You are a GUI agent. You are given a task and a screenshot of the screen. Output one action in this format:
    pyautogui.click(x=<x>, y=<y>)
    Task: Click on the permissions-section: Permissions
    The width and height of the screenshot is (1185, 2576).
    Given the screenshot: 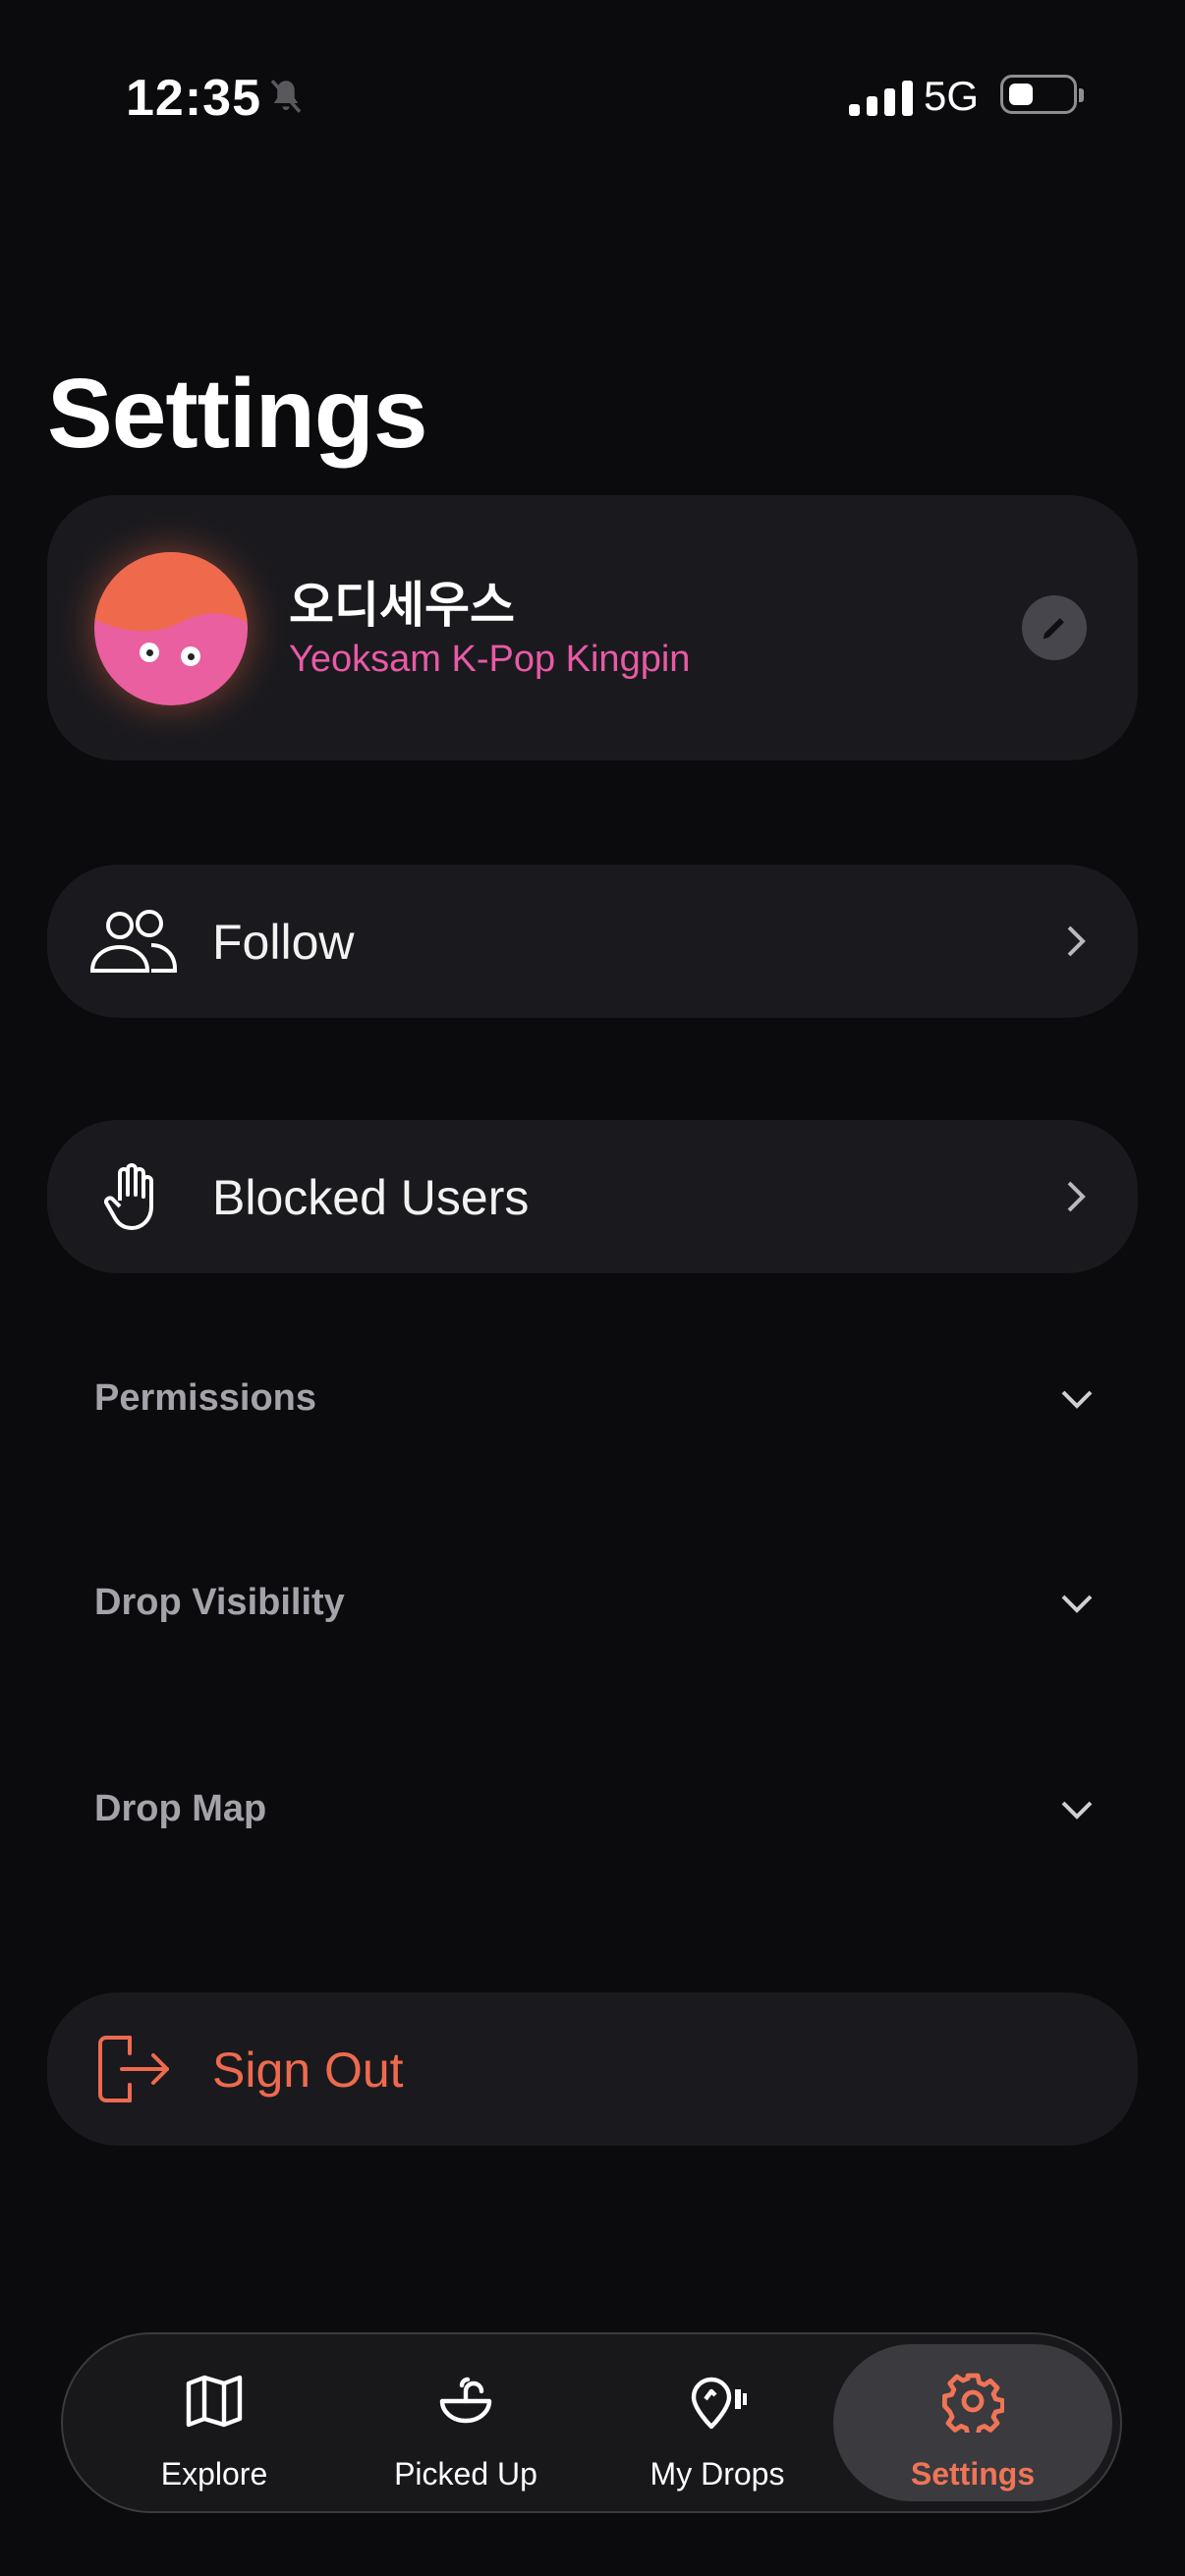 What is the action you would take?
    pyautogui.click(x=592, y=1401)
    